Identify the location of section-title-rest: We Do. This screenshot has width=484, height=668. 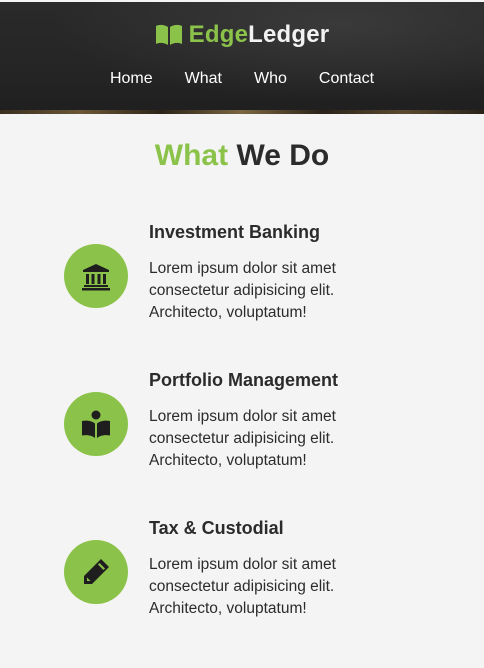
(283, 155).